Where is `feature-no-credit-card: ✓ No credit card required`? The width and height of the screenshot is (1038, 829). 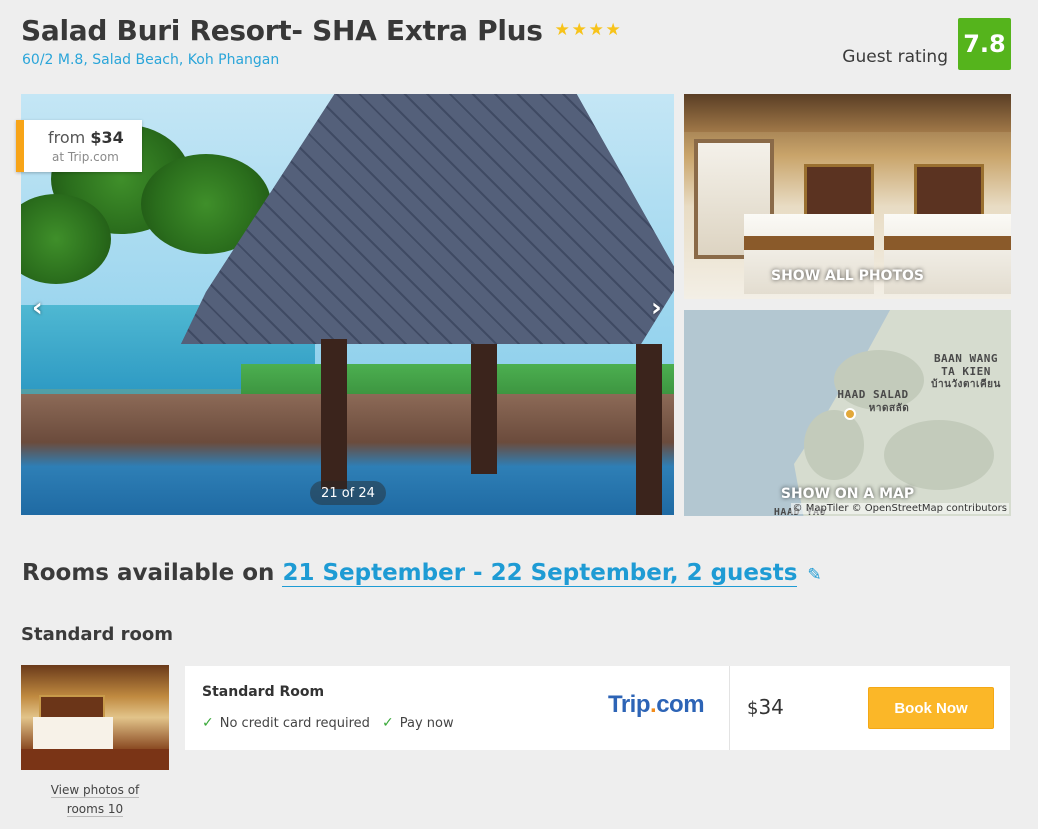 feature-no-credit-card: ✓ No credit card required is located at coordinates (286, 723).